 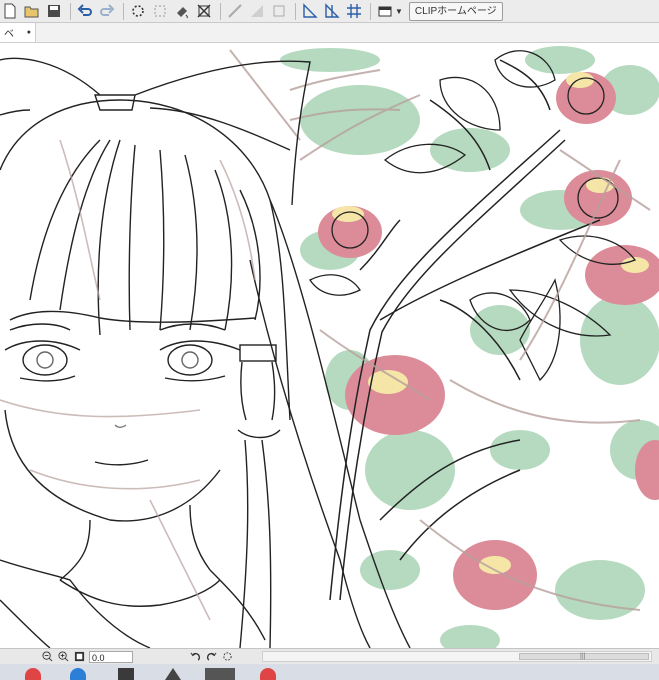 I want to click on taskbar-active-app-icon, so click(x=220, y=674).